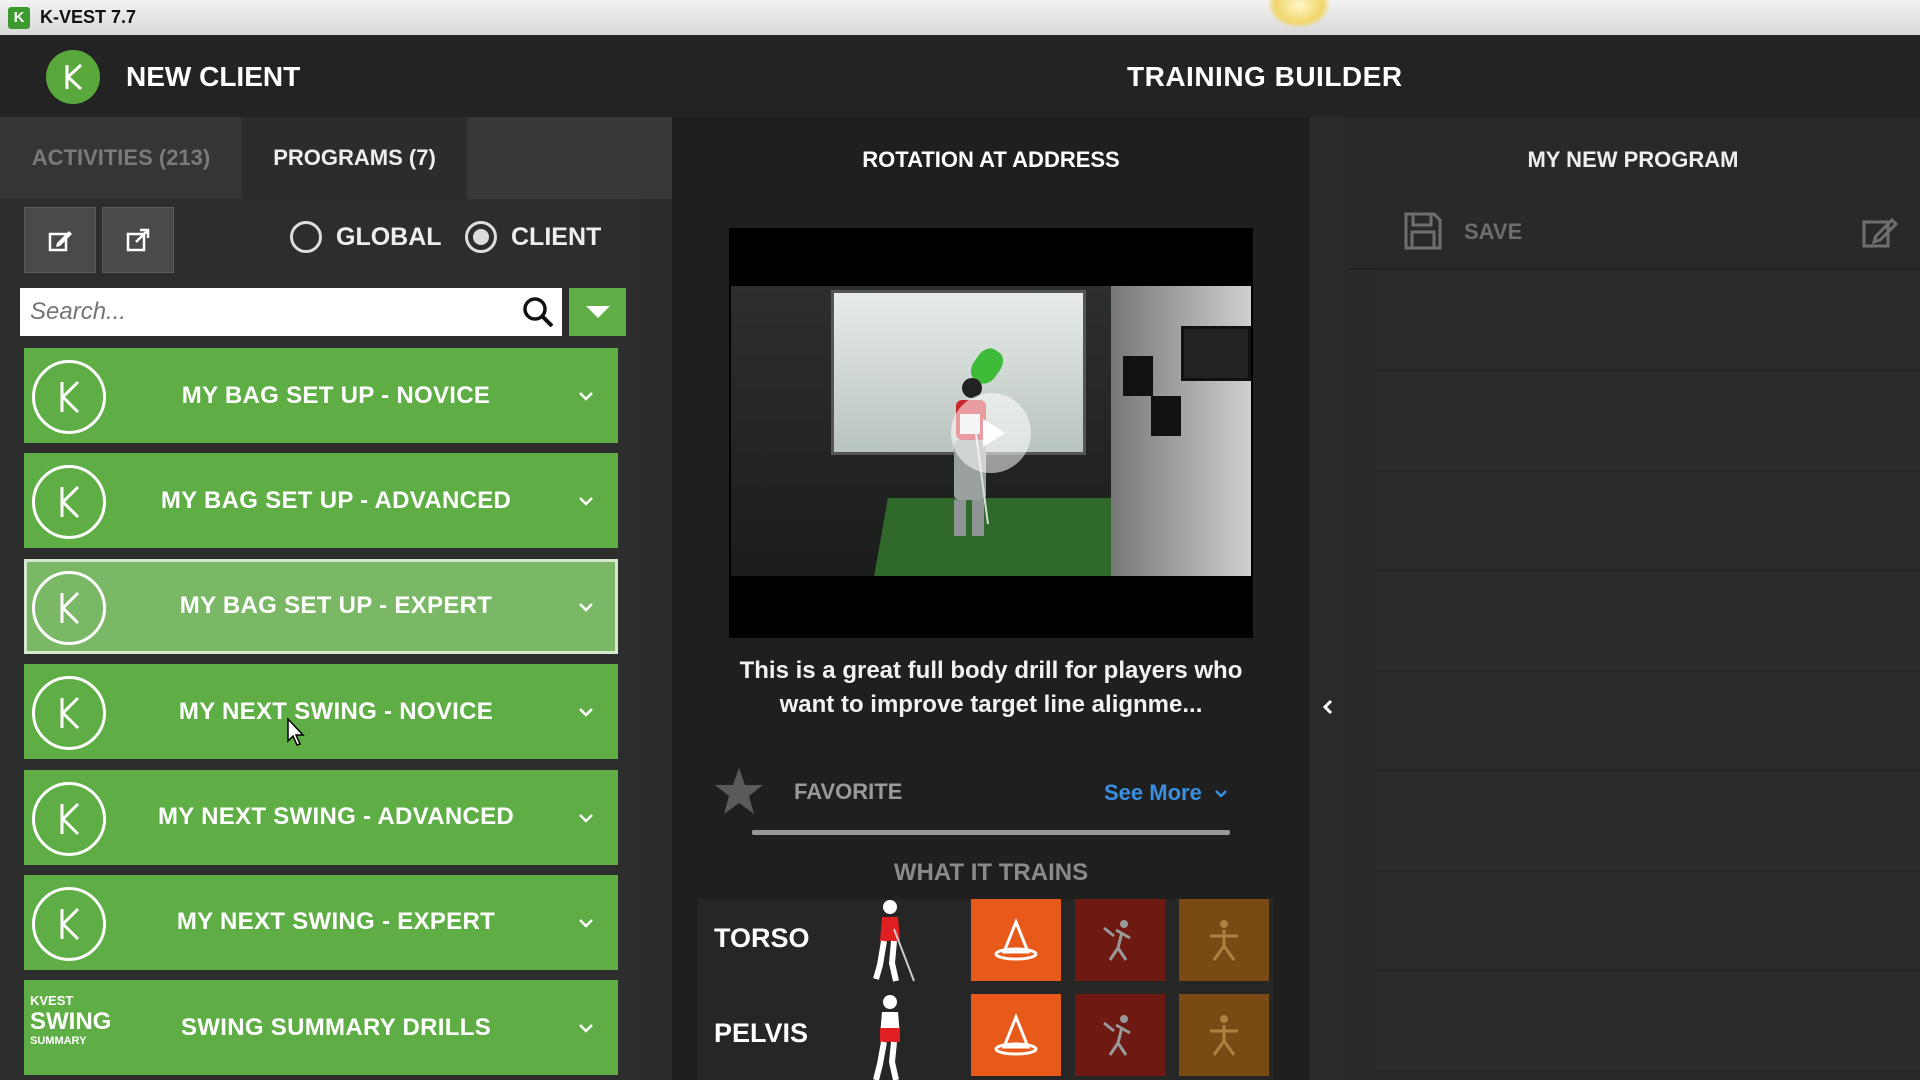  What do you see at coordinates (481, 237) in the screenshot?
I see `radio-circle-selected` at bounding box center [481, 237].